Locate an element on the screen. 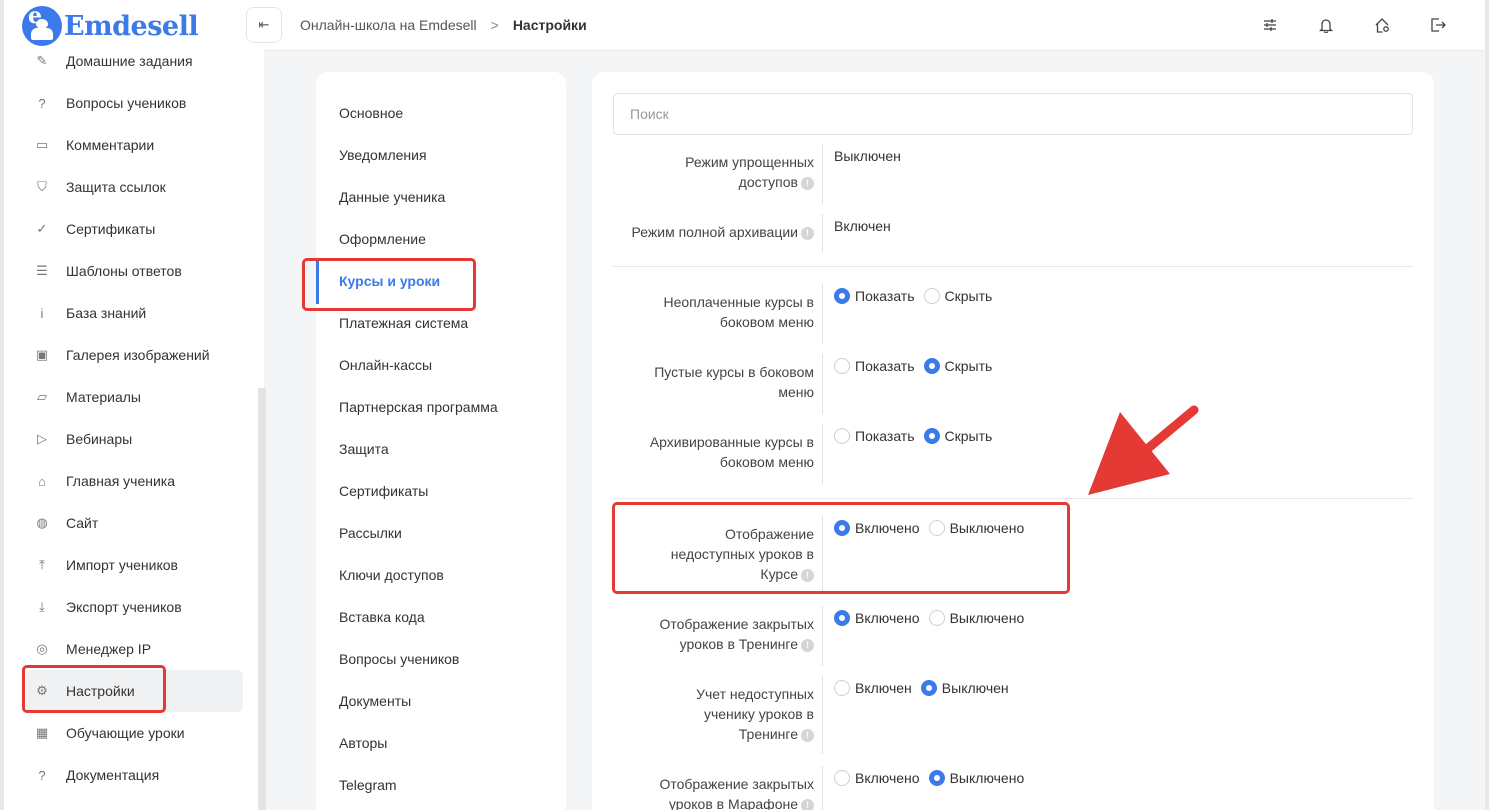 The height and width of the screenshot is (810, 1489). settings-menu-item: Уведомления is located at coordinates (383, 155).